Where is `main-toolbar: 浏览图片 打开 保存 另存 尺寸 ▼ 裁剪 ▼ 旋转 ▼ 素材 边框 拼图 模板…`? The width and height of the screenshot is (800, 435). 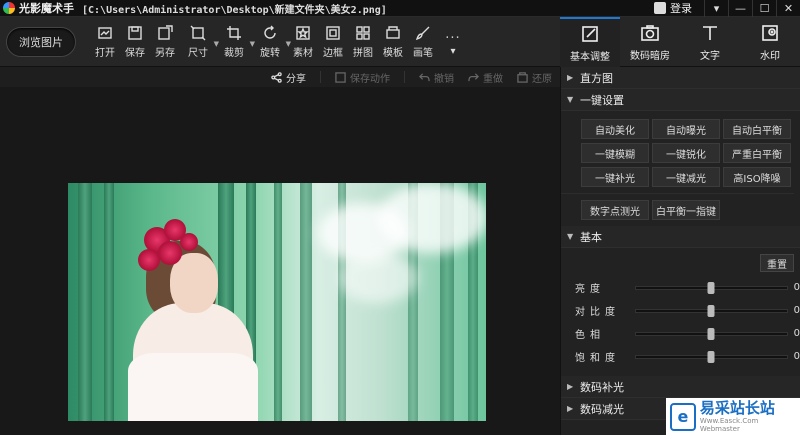
main-toolbar: 浏览图片 打开 保存 另存 尺寸 ▼ 裁剪 ▼ 旋转 ▼ 素材 边框 拼图 模板… is located at coordinates (280, 42).